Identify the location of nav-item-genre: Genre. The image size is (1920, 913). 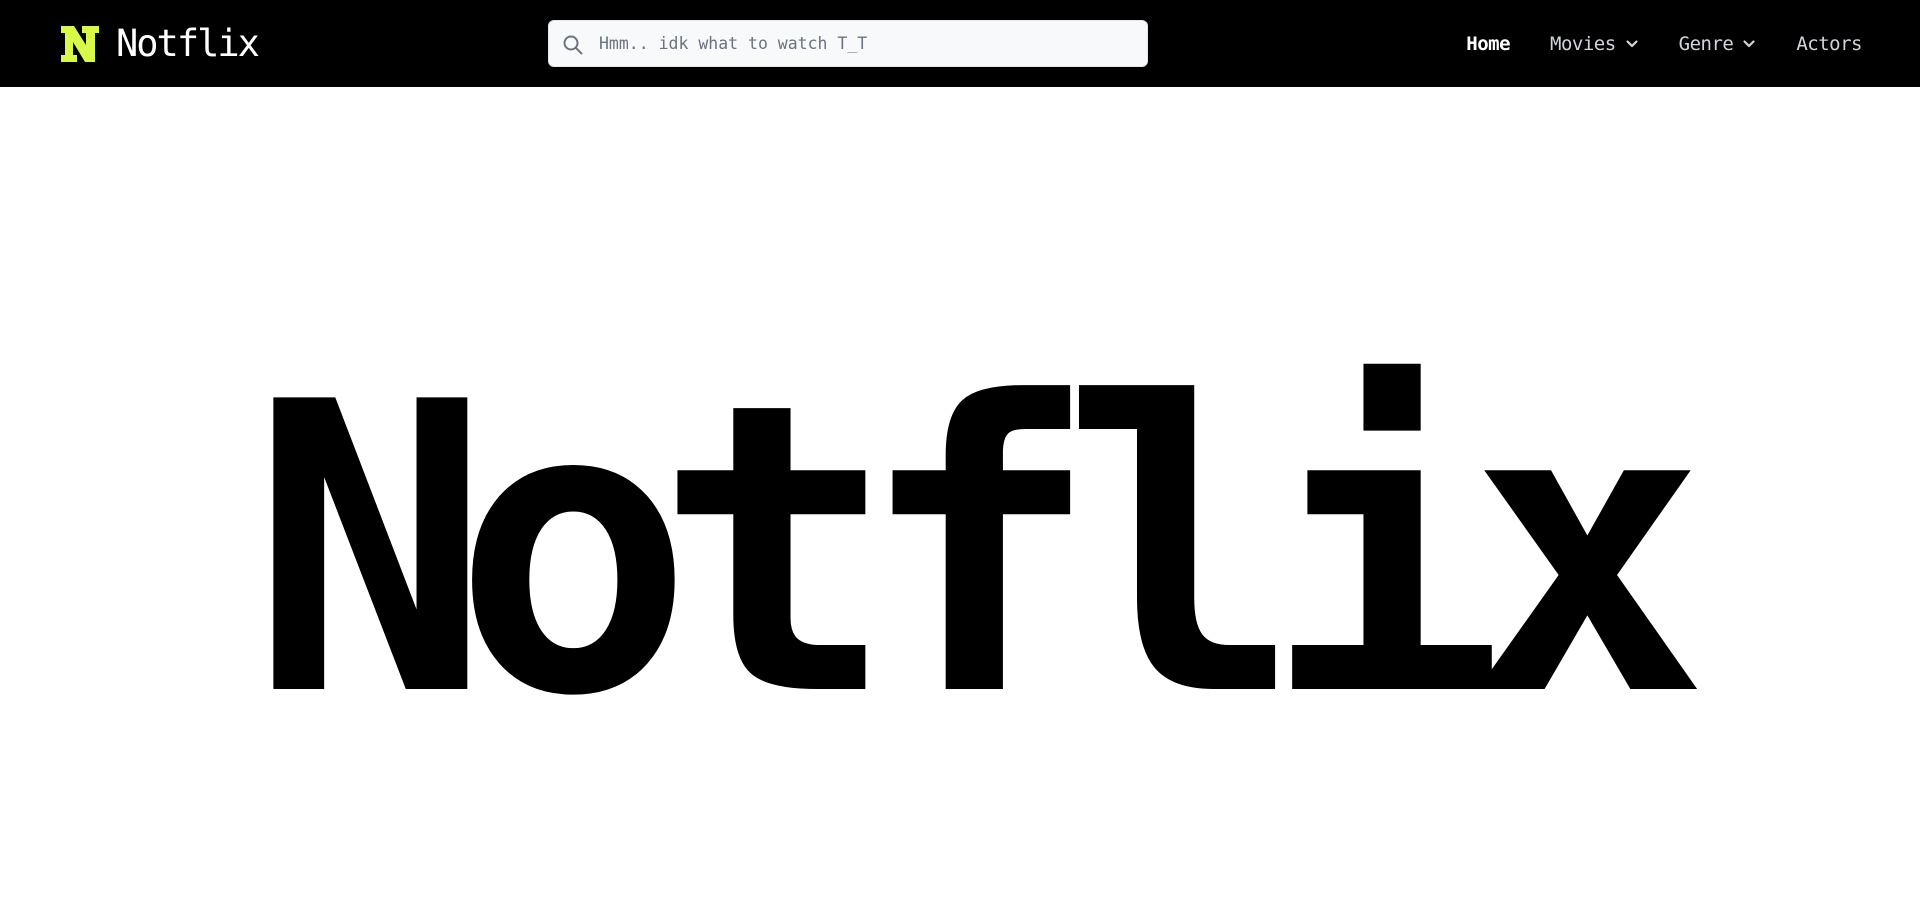
(1718, 44).